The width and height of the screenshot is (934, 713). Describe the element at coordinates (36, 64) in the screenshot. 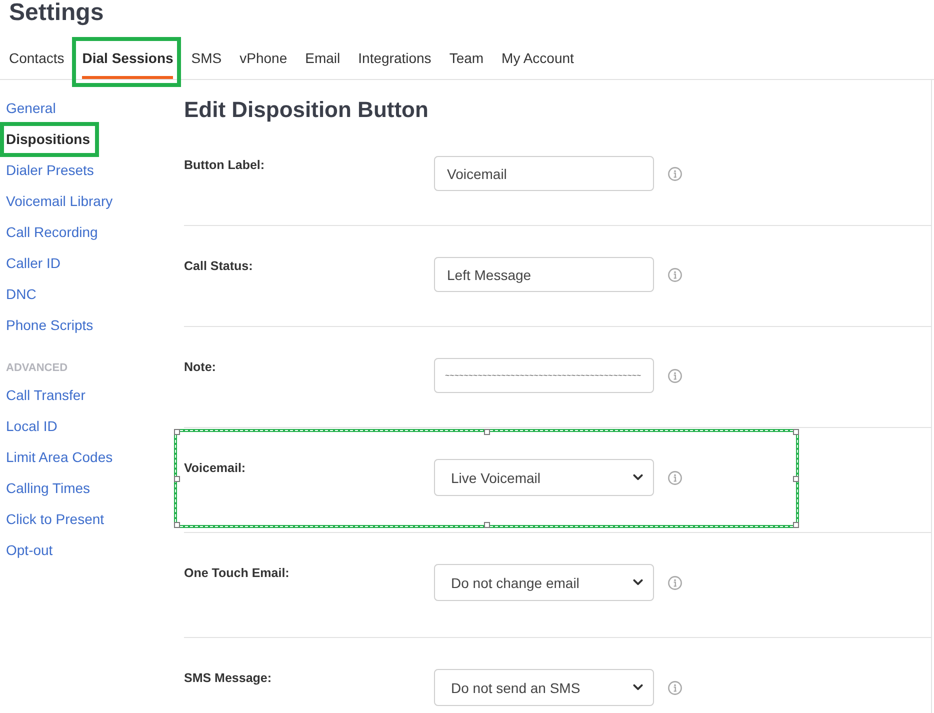

I see `nav-tab: Contacts` at that location.